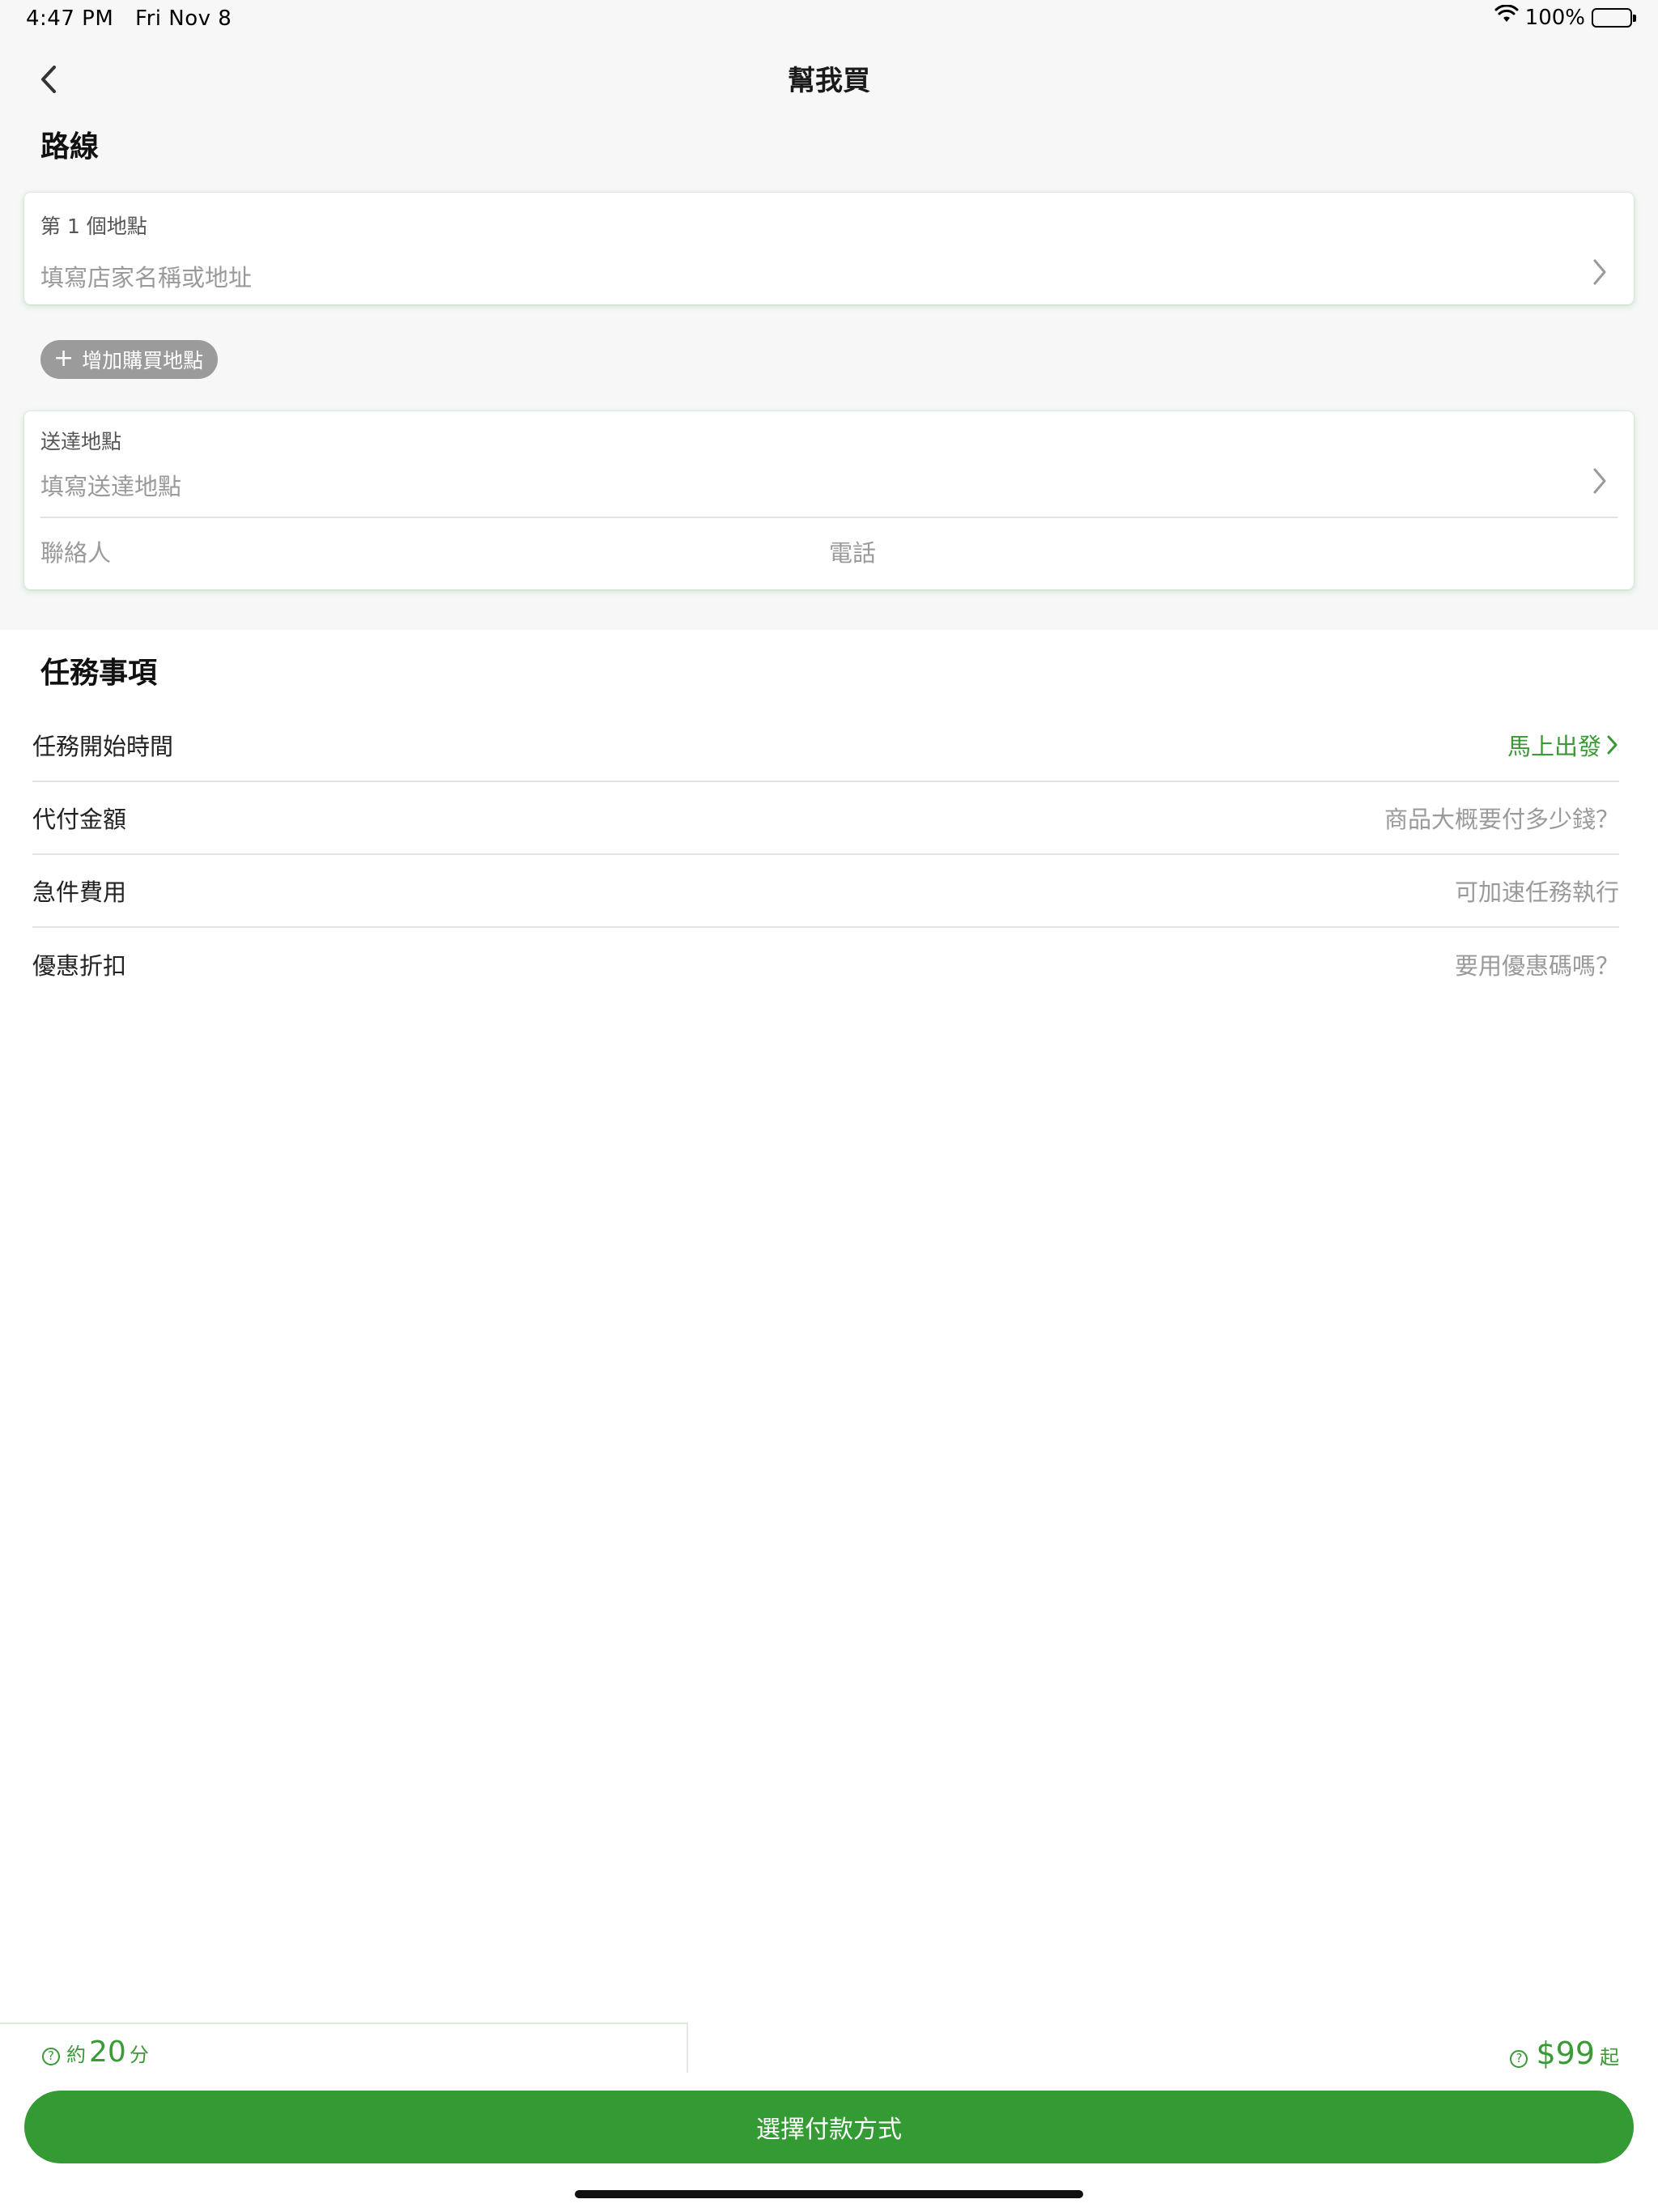 The height and width of the screenshot is (2212, 1658). What do you see at coordinates (93, 227) in the screenshot?
I see `location-1-label: 第 1 個地點` at bounding box center [93, 227].